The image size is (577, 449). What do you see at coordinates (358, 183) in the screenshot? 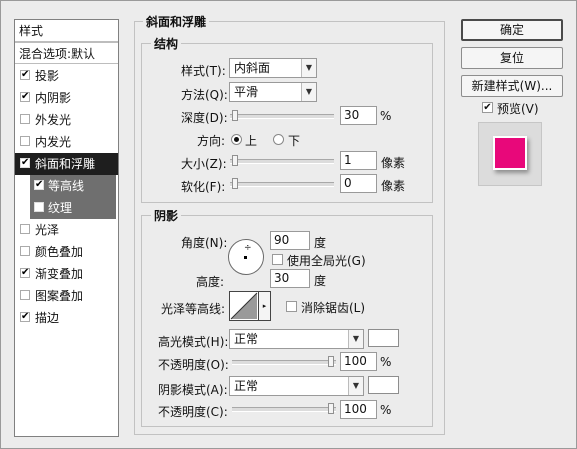
I see `soften-input: 0` at bounding box center [358, 183].